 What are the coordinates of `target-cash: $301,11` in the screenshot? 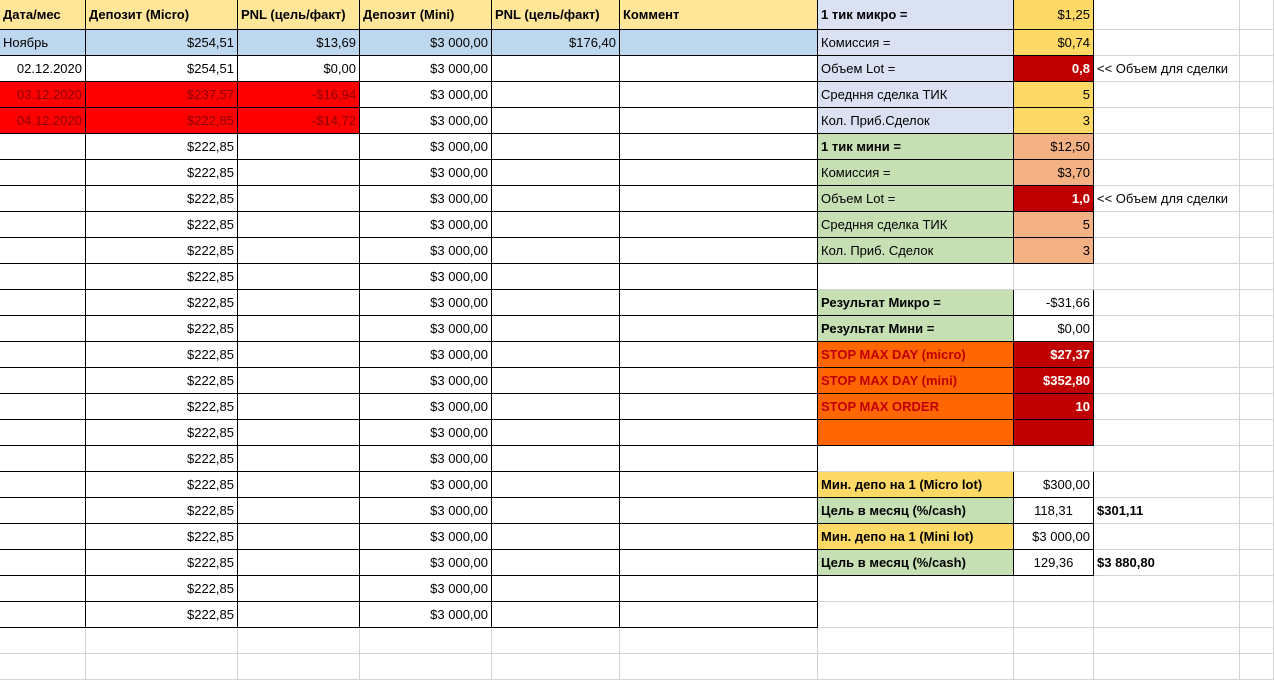 It's located at (1167, 511).